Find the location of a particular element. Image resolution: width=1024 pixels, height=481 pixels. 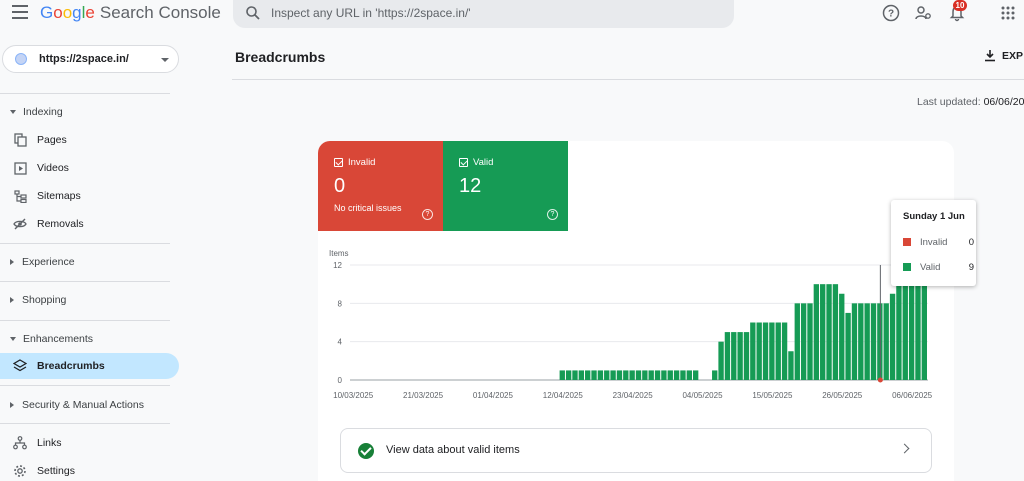

sidebar-item-videos: Videos is located at coordinates (89, 168).